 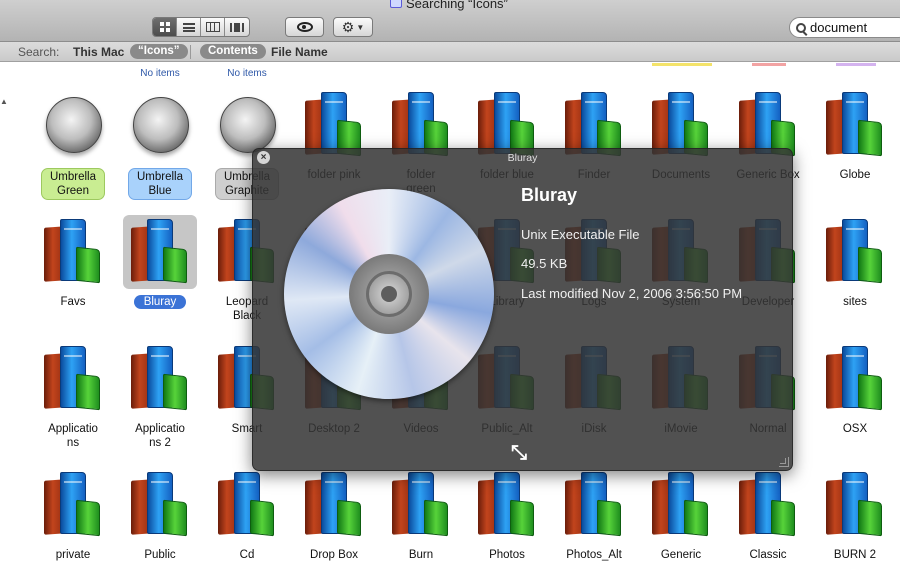 I want to click on window-title: Searching “Icons”, so click(x=449, y=5).